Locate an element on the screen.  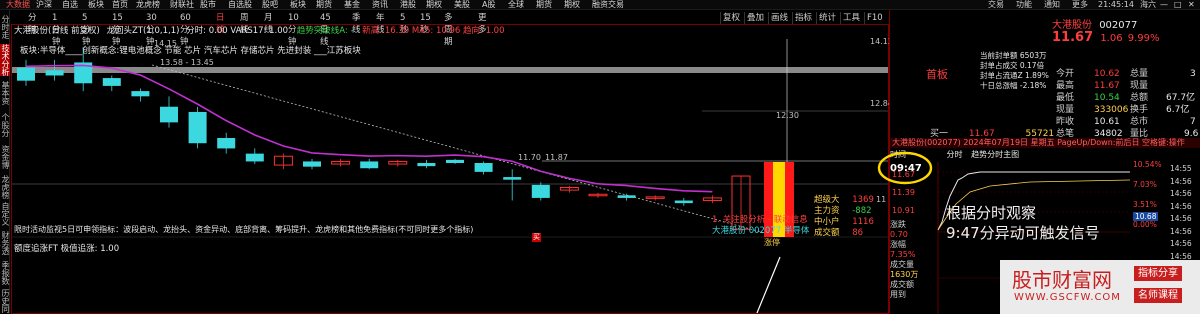
watermark-button: 名师课程 is located at coordinates (1158, 295).